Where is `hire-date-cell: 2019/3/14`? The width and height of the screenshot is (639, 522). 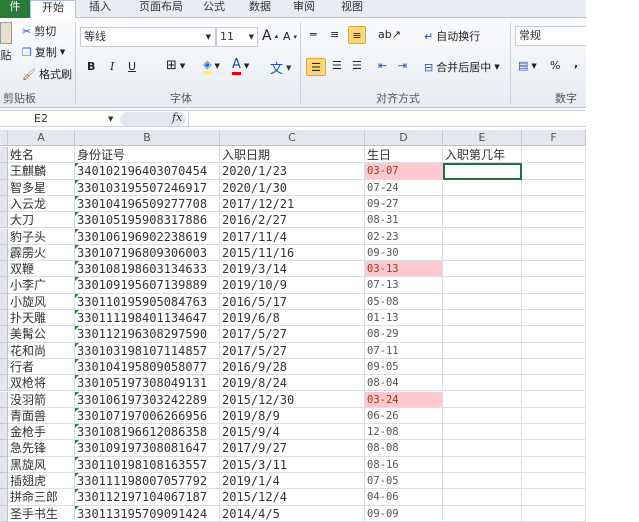 hire-date-cell: 2019/3/14 is located at coordinates (292, 269).